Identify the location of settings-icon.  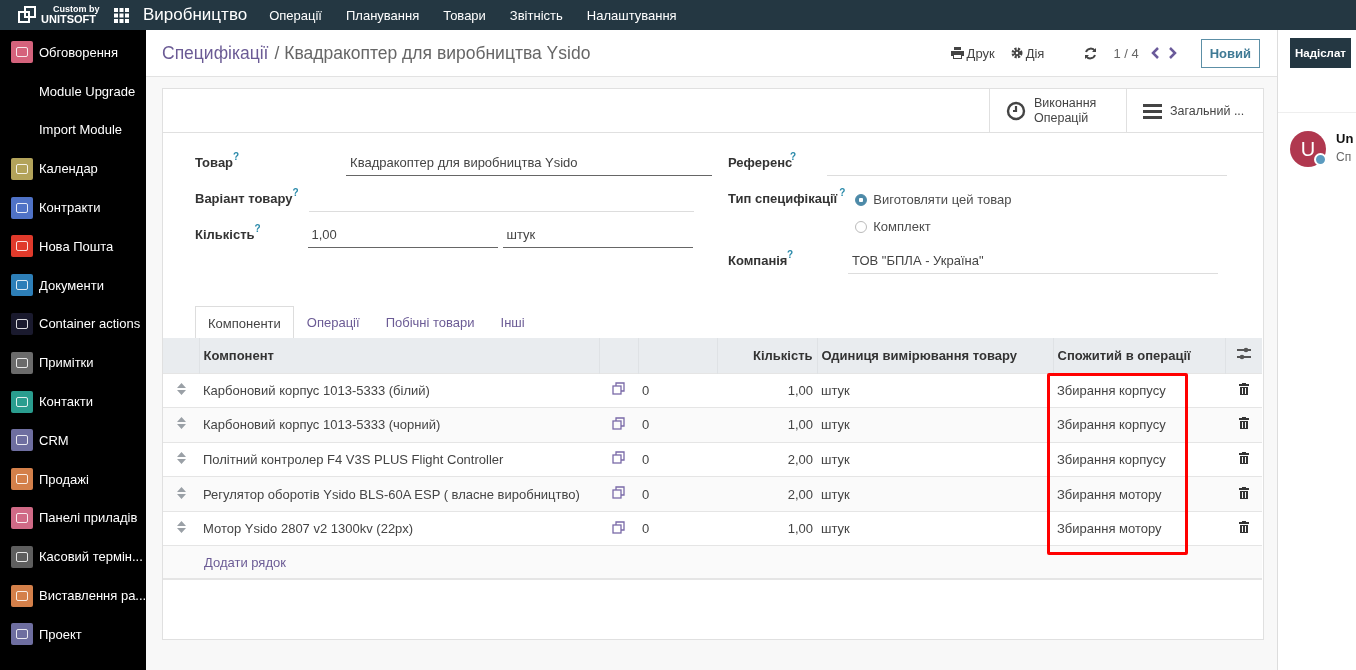
(1243, 354).